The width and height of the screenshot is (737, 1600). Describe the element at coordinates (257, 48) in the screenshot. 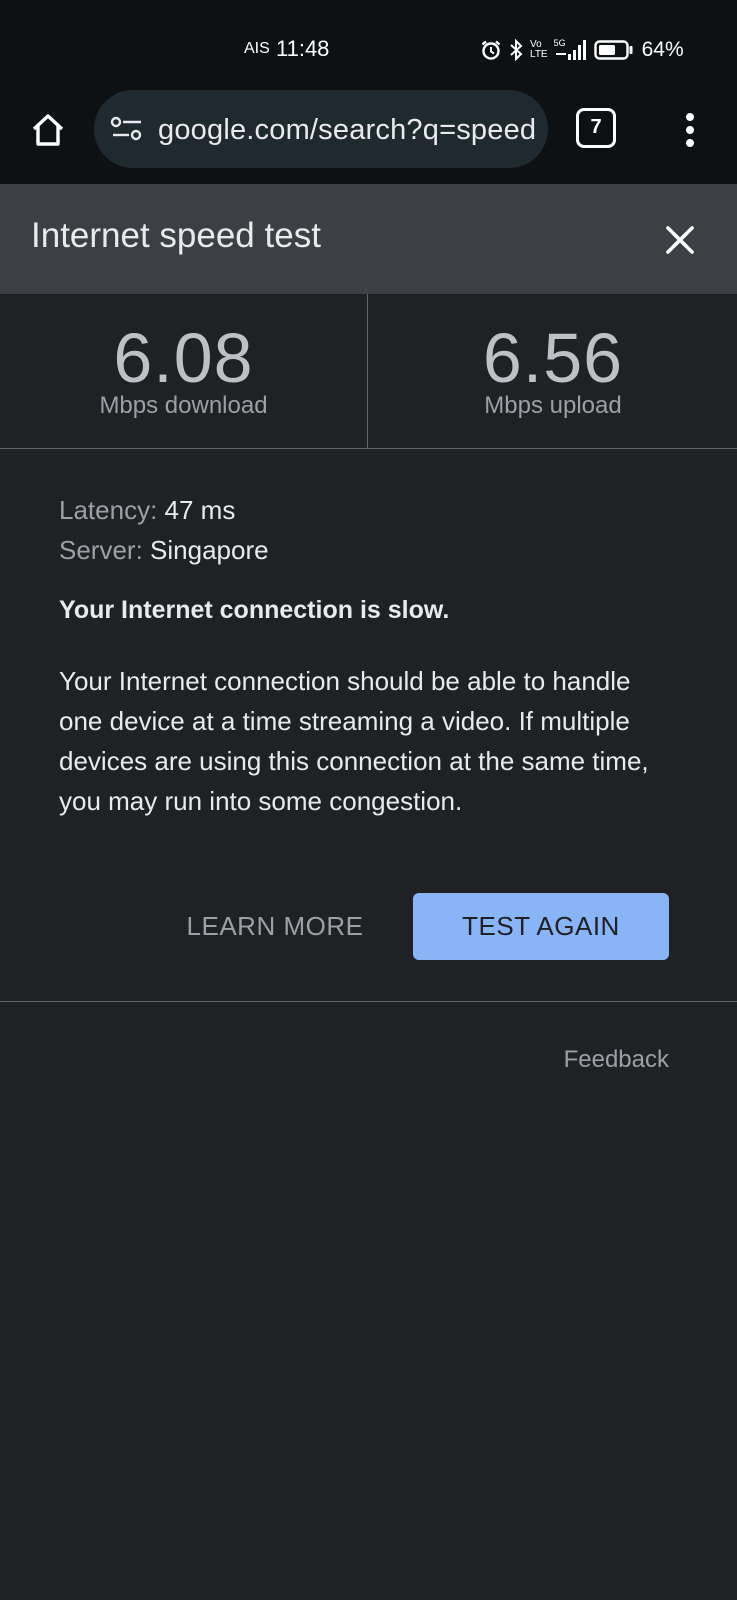

I see `carrier-label: AIS` at that location.